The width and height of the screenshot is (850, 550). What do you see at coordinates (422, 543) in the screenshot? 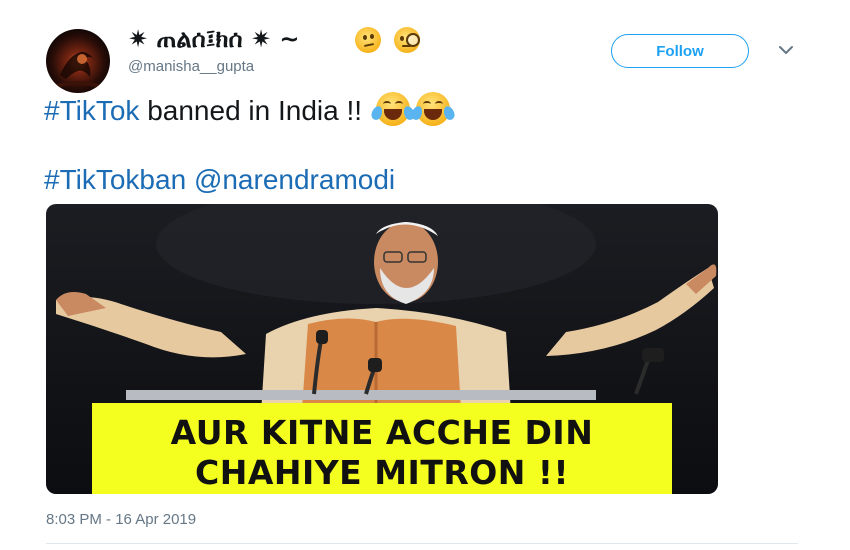
I see `divider` at bounding box center [422, 543].